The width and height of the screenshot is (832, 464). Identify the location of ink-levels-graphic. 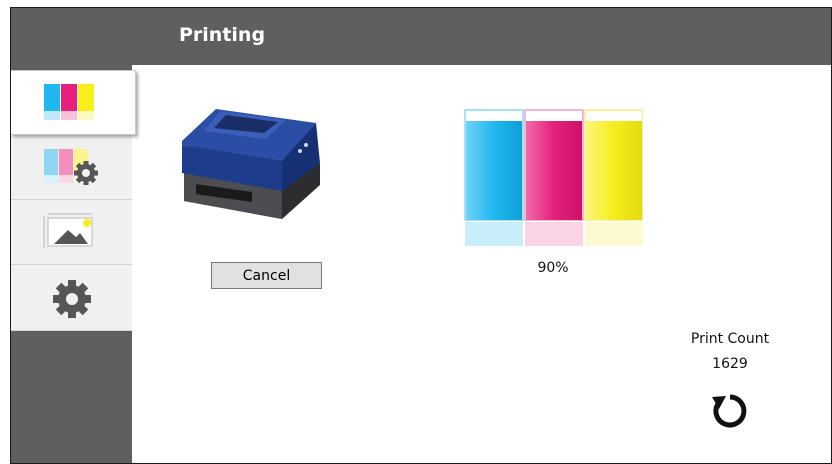
(553, 177).